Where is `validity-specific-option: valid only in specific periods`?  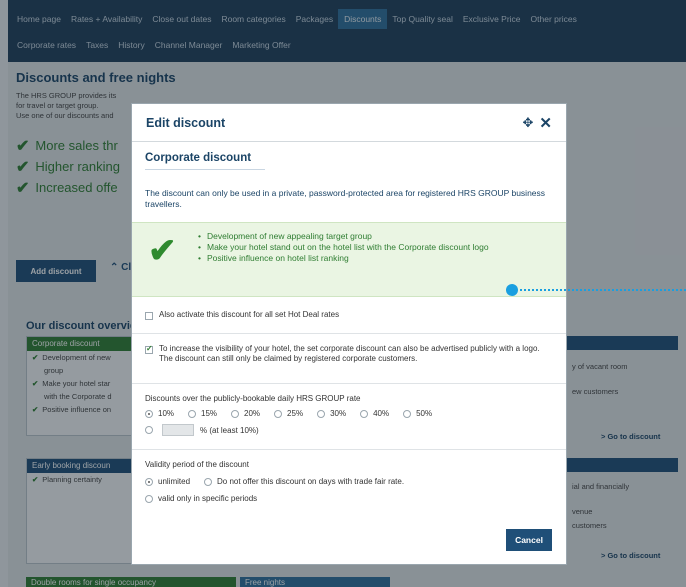
validity-specific-option: valid only in specific periods is located at coordinates (201, 498).